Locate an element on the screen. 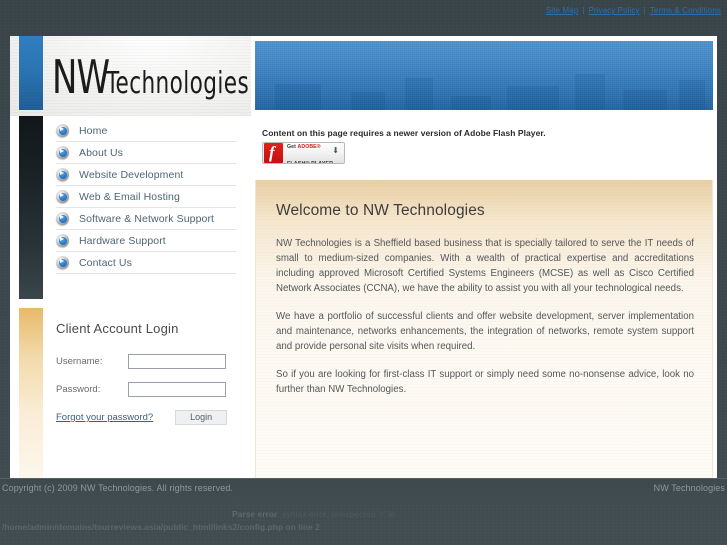 The width and height of the screenshot is (727, 545). php-stray-token: ?> is located at coordinates (237, 500).